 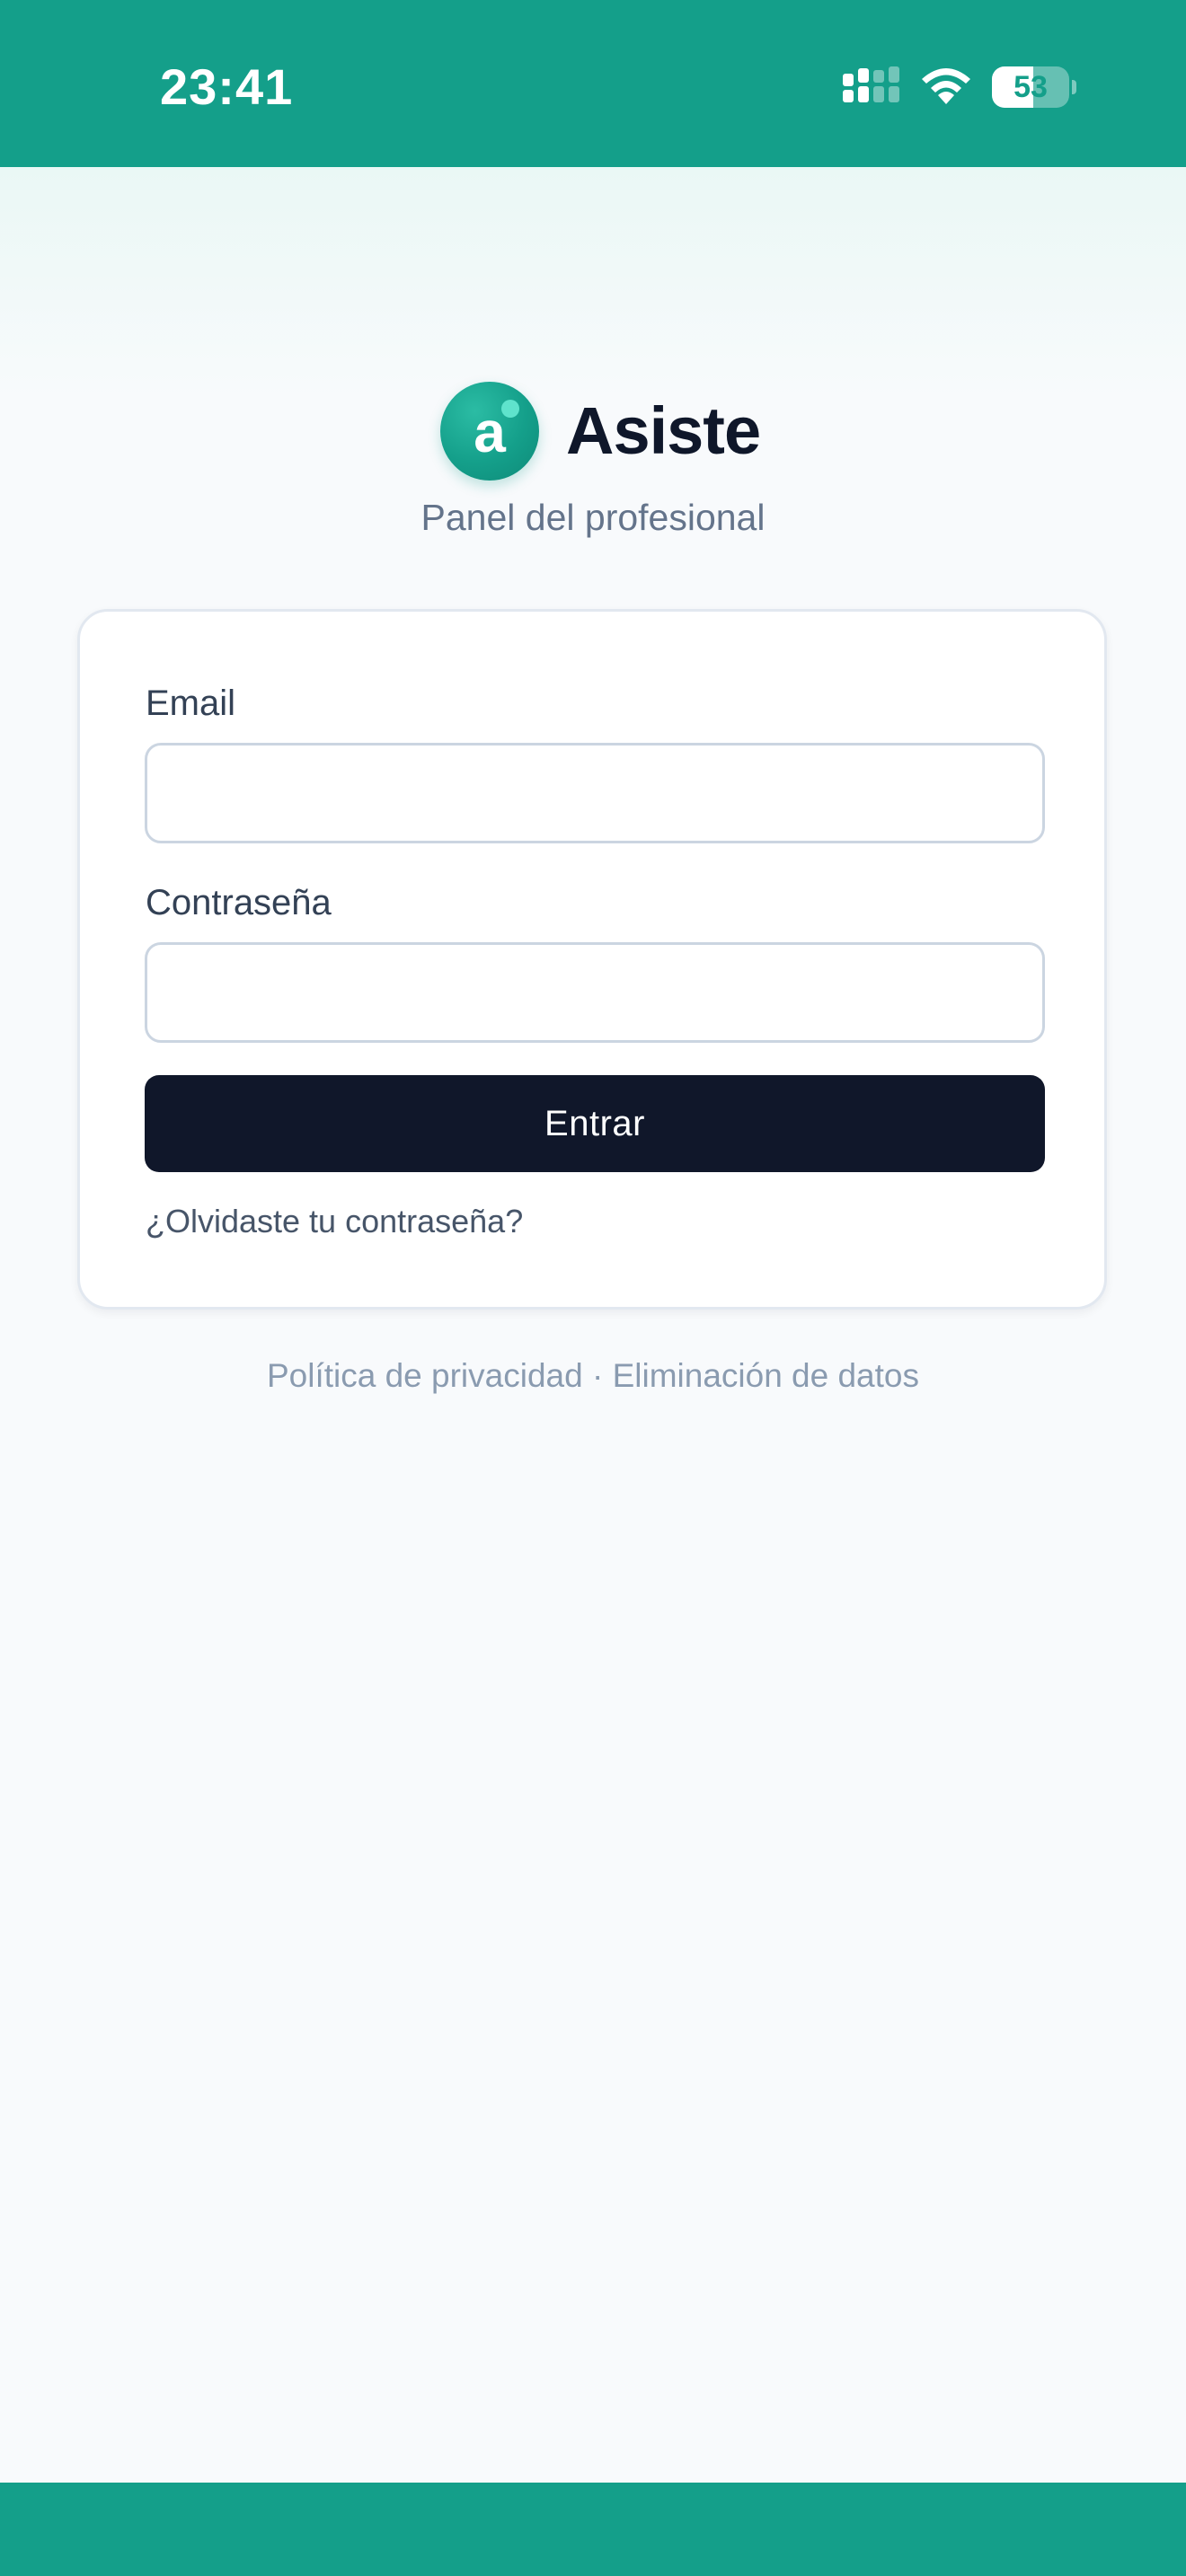 I want to click on signal-icon, so click(x=871, y=84).